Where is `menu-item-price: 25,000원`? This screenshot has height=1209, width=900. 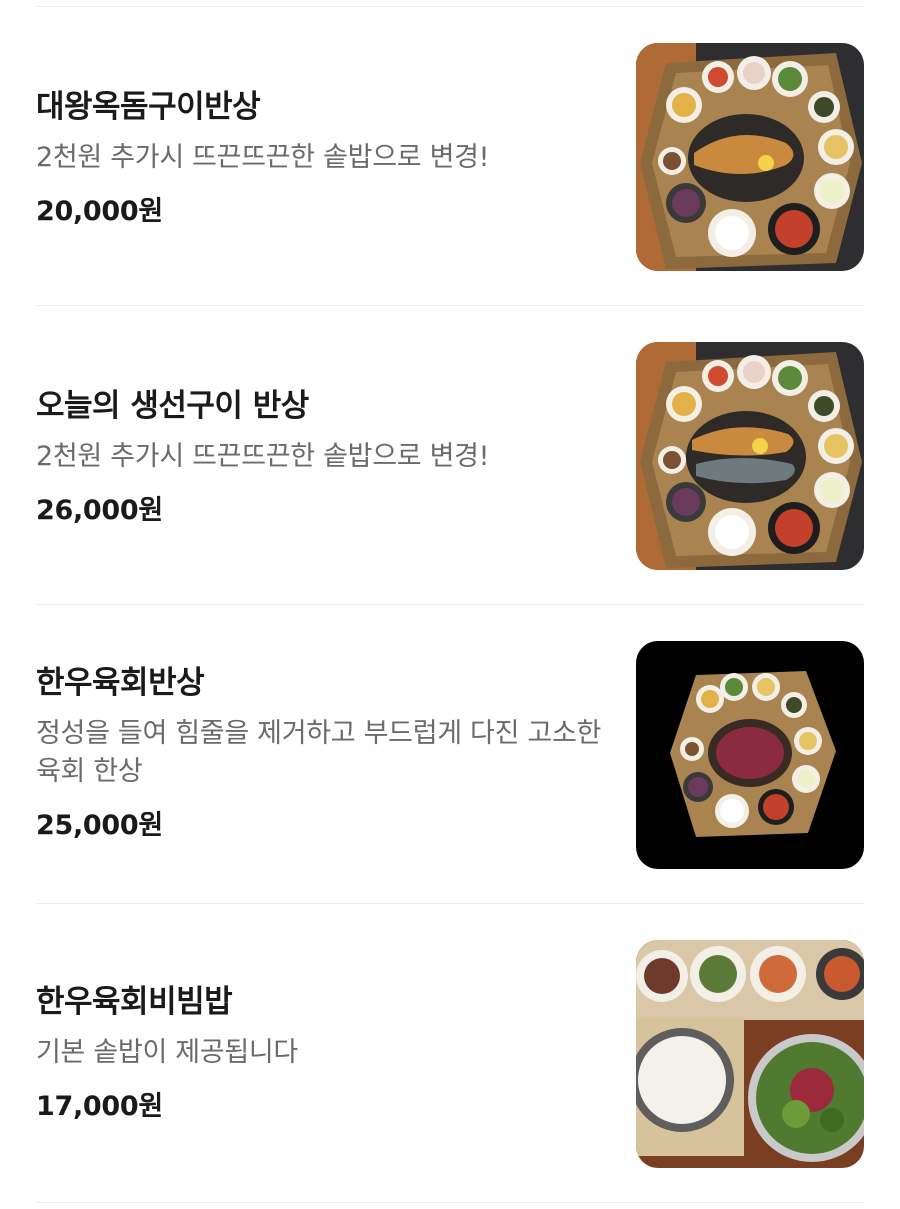 menu-item-price: 25,000원 is located at coordinates (99, 825).